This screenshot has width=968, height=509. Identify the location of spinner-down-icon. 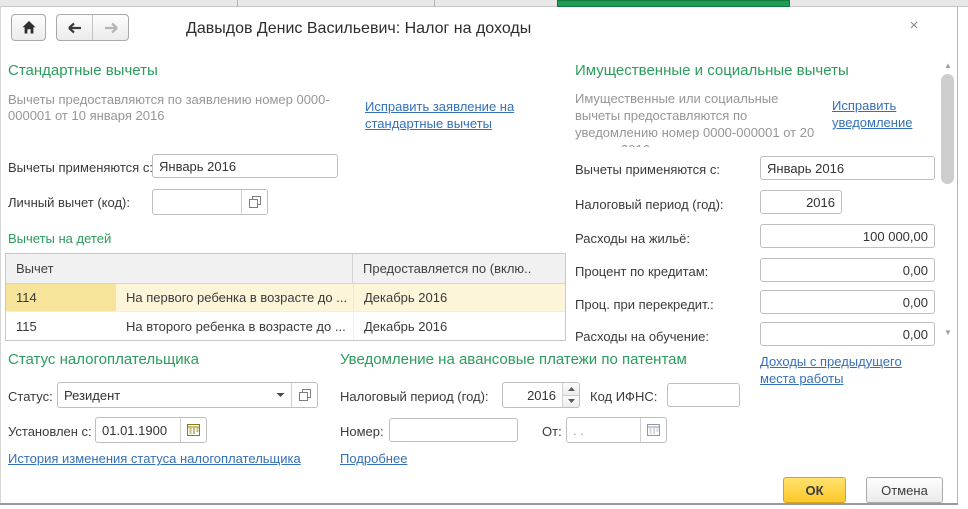
(571, 401).